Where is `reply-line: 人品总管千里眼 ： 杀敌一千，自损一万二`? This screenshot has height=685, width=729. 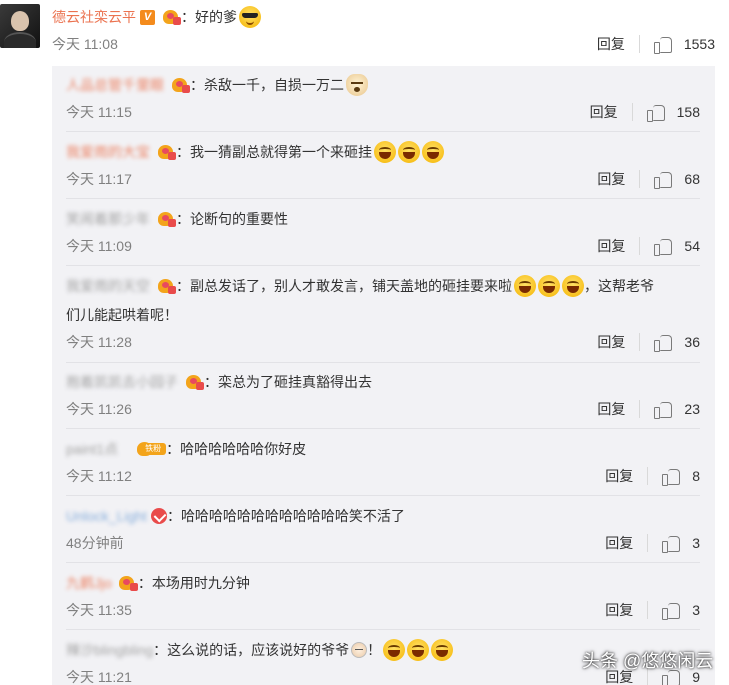
reply-line: 人品总管千里眼 ： 杀敌一千，自损一万二 is located at coordinates (217, 85).